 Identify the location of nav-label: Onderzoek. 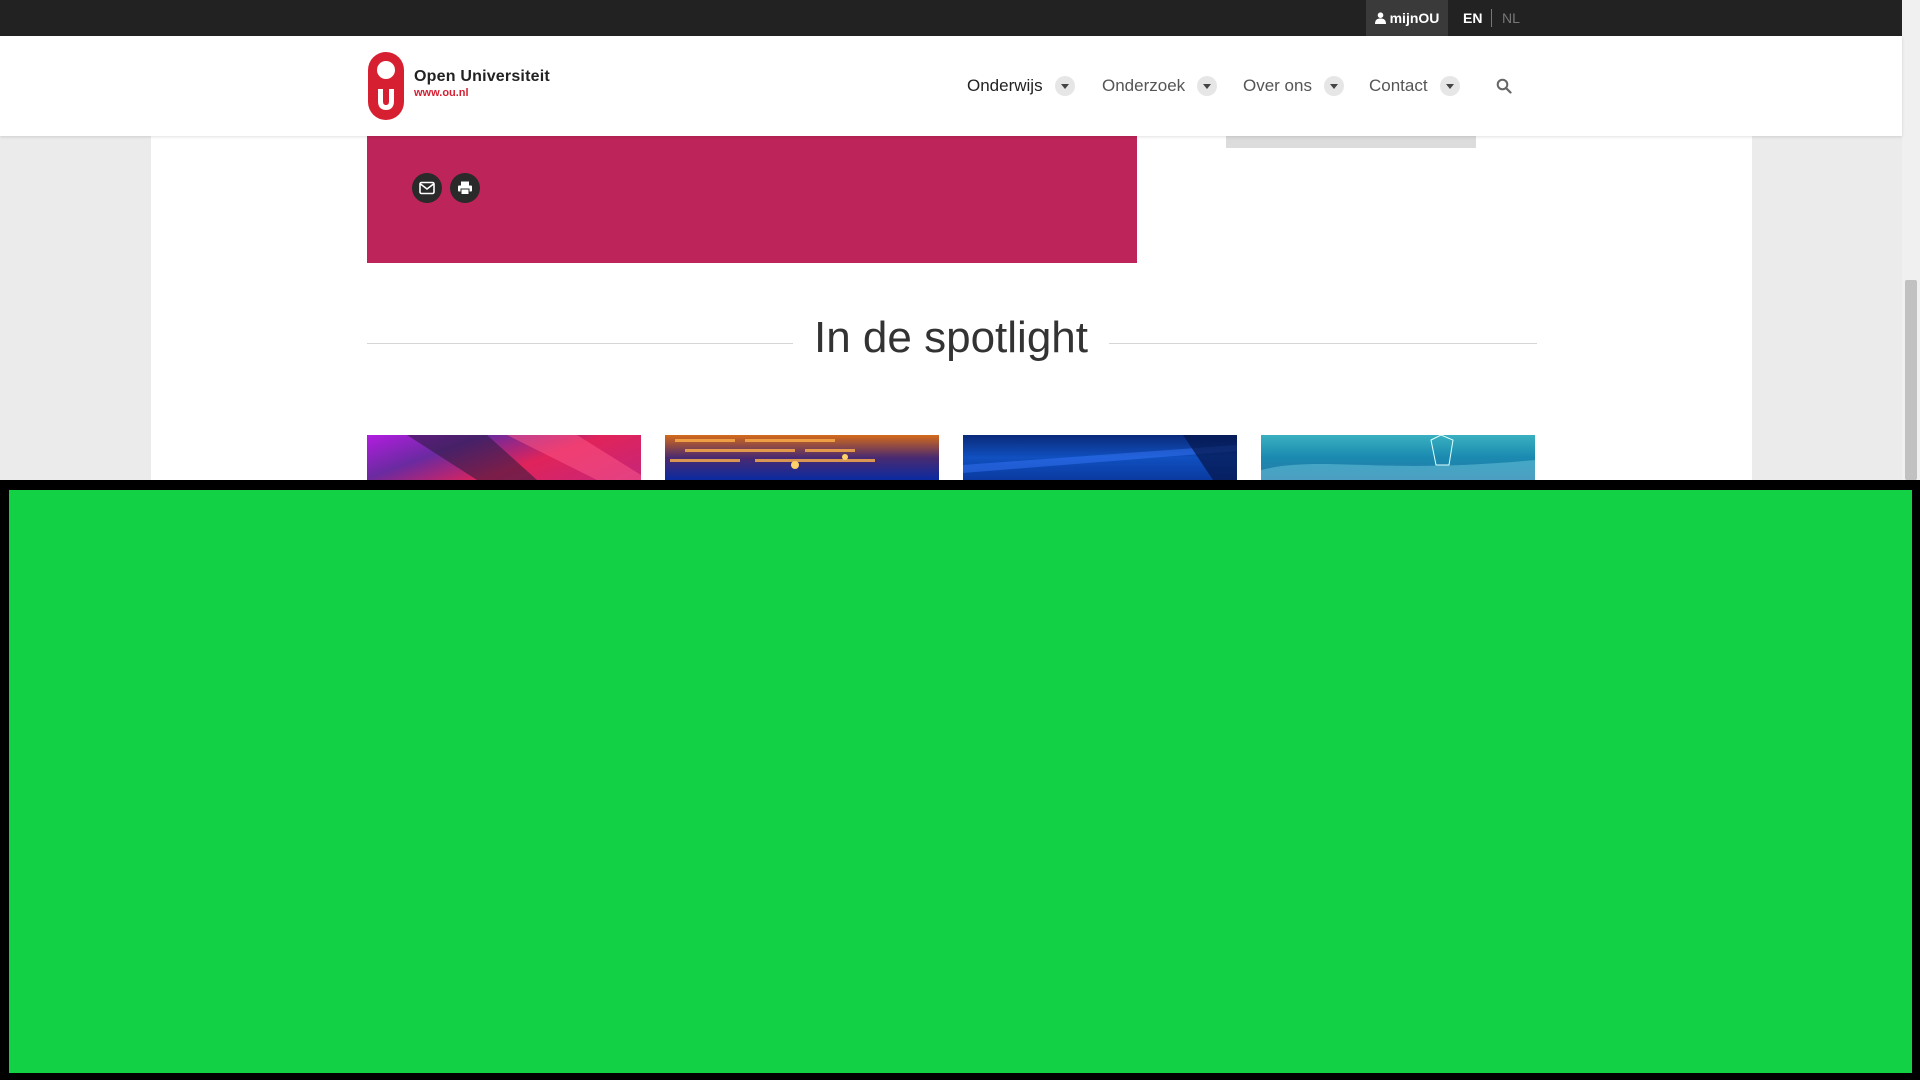
(1144, 85).